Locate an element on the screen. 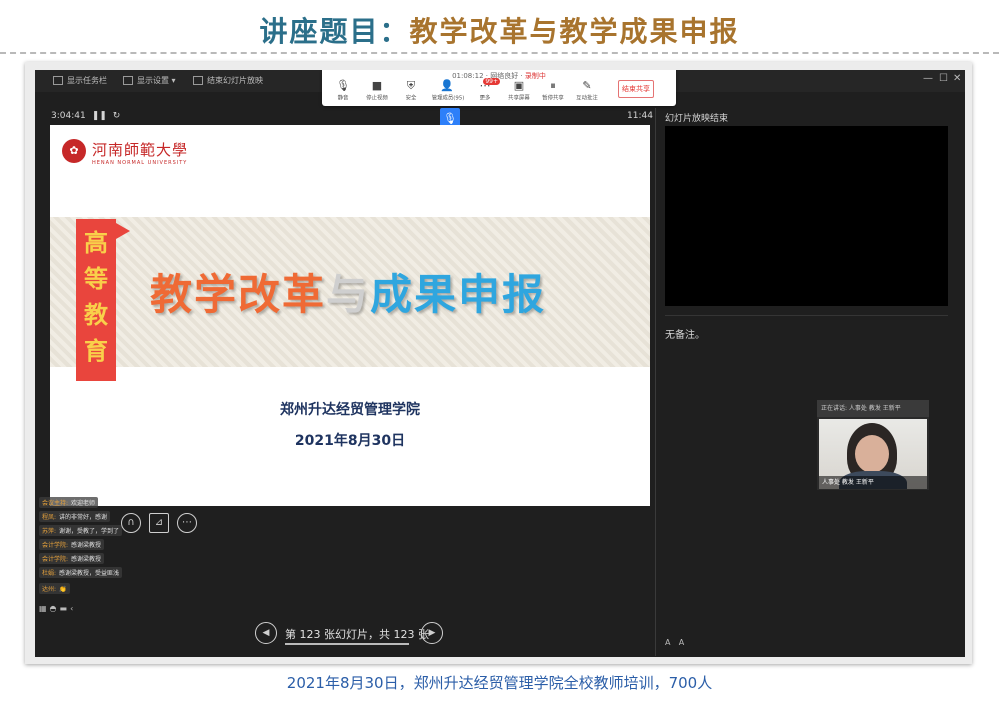 The width and height of the screenshot is (999, 707). users-icon: 👤 is located at coordinates (447, 85).